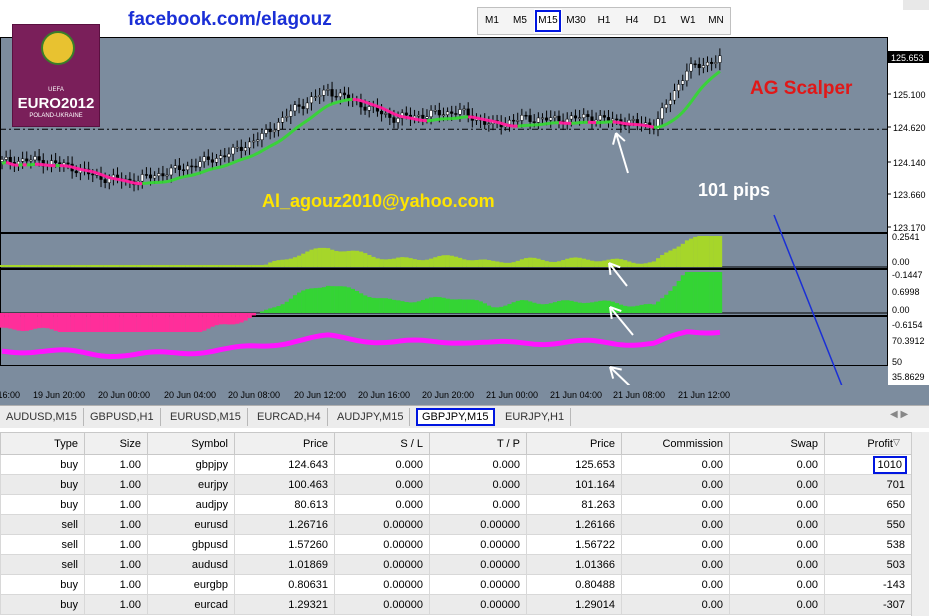 This screenshot has height=616, width=929. What do you see at coordinates (56, 116) in the screenshot?
I see `logo-sub-text: POLAND-UKRAINE` at bounding box center [56, 116].